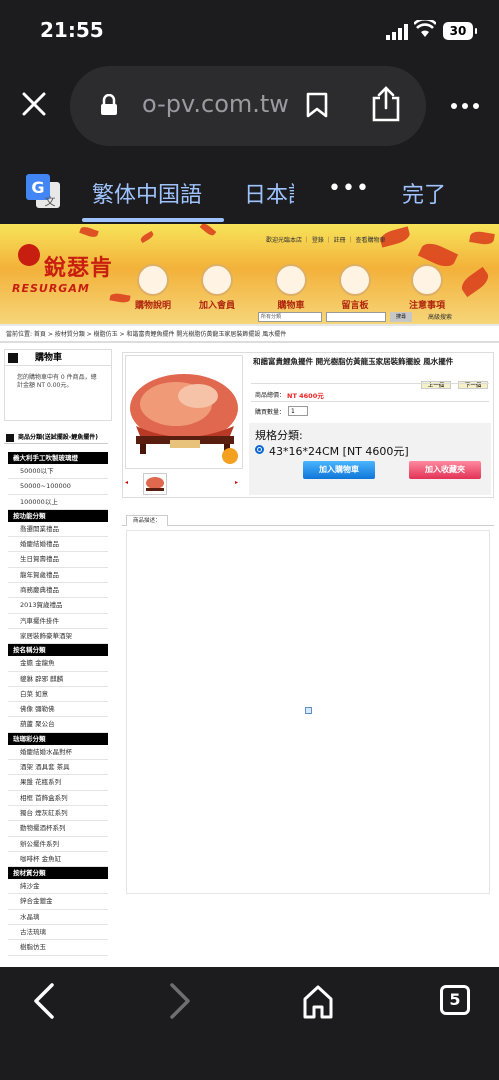 The image size is (499, 1080). What do you see at coordinates (58, 887) in the screenshot?
I see `category-item: 純沙金` at bounding box center [58, 887].